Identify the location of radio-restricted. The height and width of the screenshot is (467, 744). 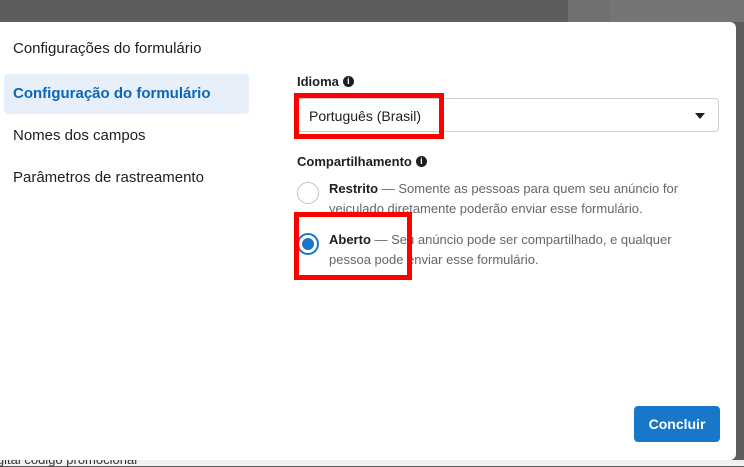
(308, 193).